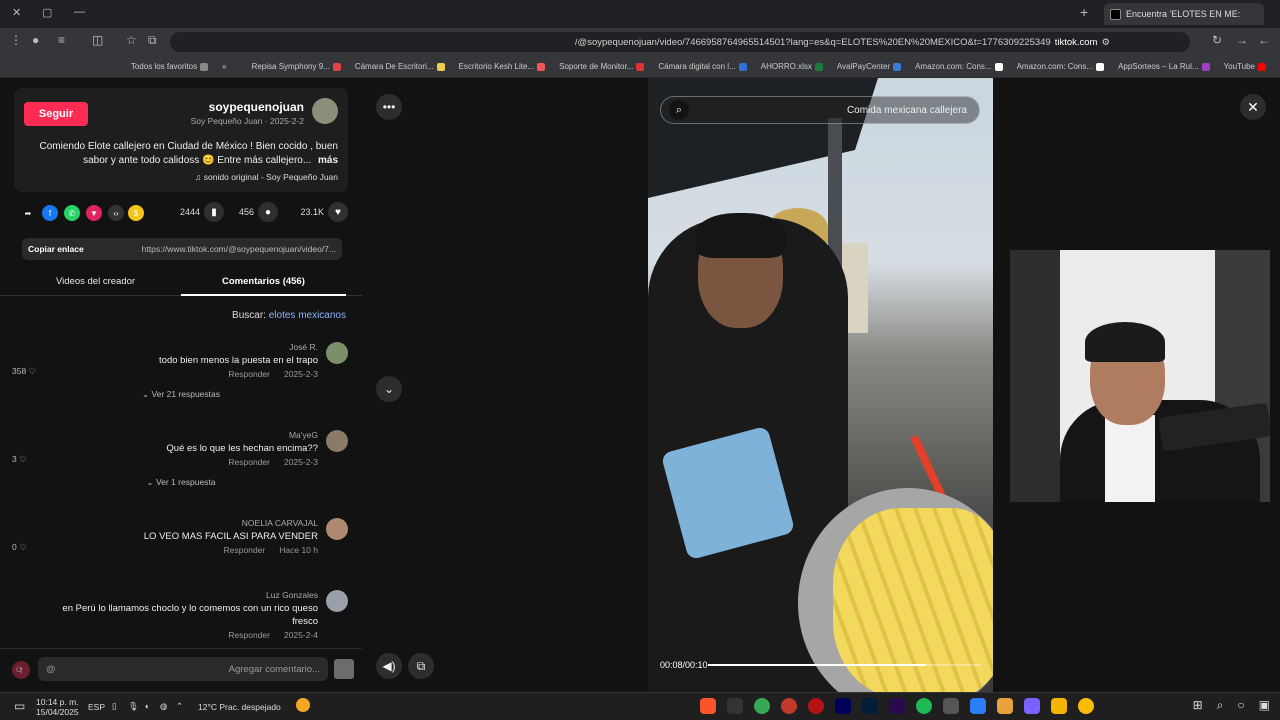 This screenshot has width=1280, height=720. Describe the element at coordinates (16, 40) in the screenshot. I see `menu-dots-icon: ⋮` at that location.